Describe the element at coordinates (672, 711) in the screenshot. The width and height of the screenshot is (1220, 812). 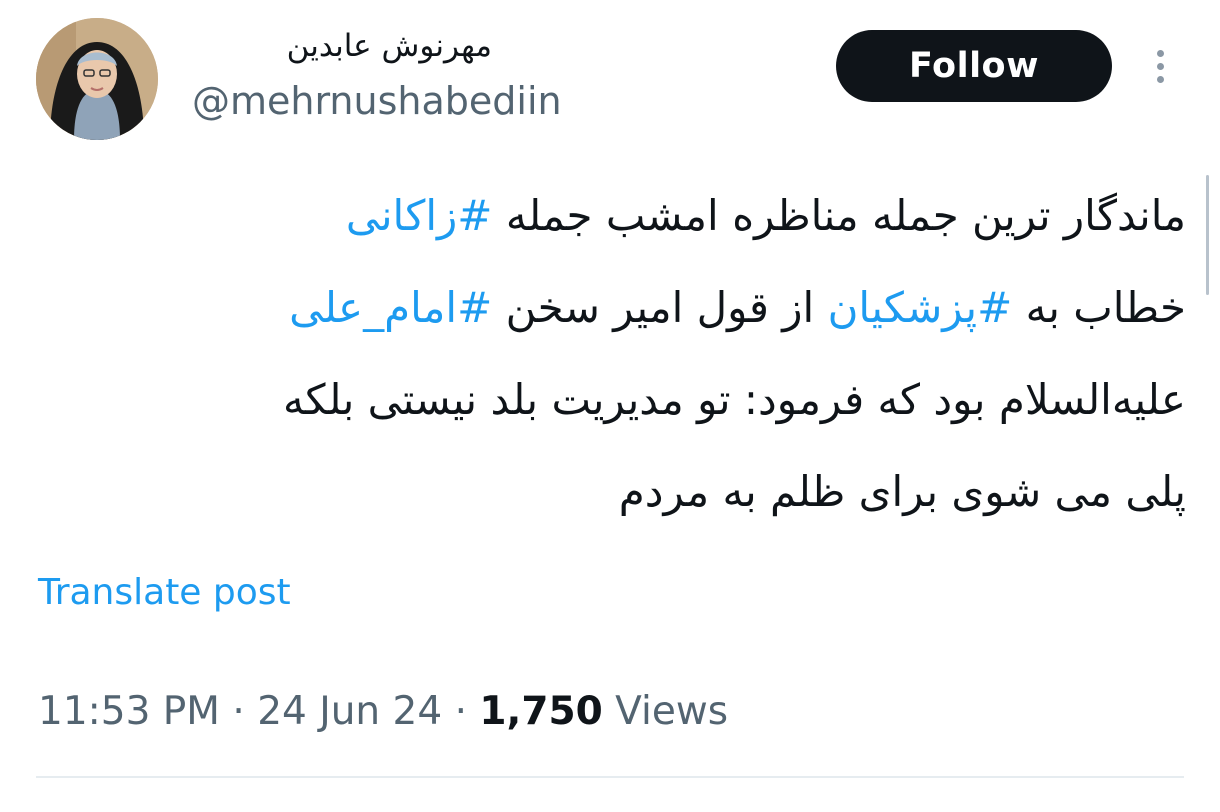
I see `views-label: Views` at that location.